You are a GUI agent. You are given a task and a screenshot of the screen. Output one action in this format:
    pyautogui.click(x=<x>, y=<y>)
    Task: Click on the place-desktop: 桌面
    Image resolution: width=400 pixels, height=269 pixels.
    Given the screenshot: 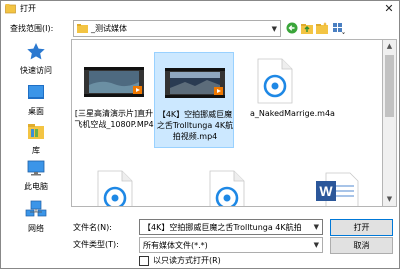 What is the action you would take?
    pyautogui.click(x=36, y=102)
    